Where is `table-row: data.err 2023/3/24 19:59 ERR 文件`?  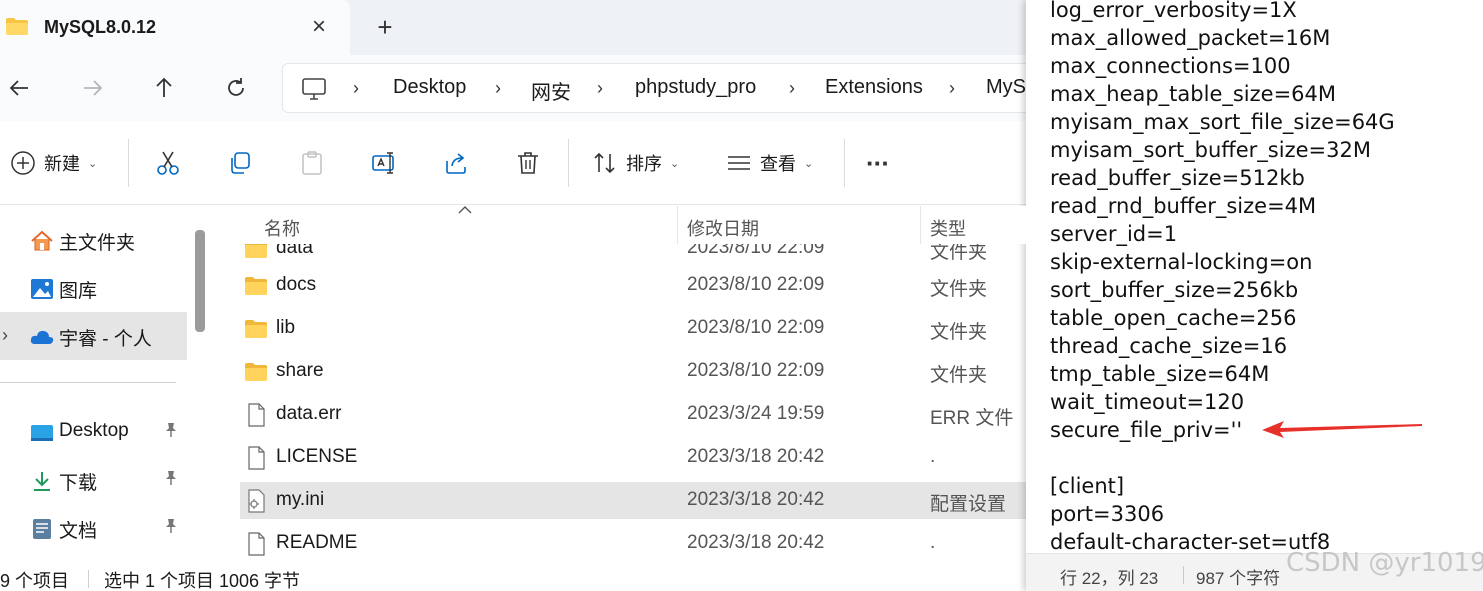 table-row: data.err 2023/3/24 19:59 ERR 文件 is located at coordinates (633, 414).